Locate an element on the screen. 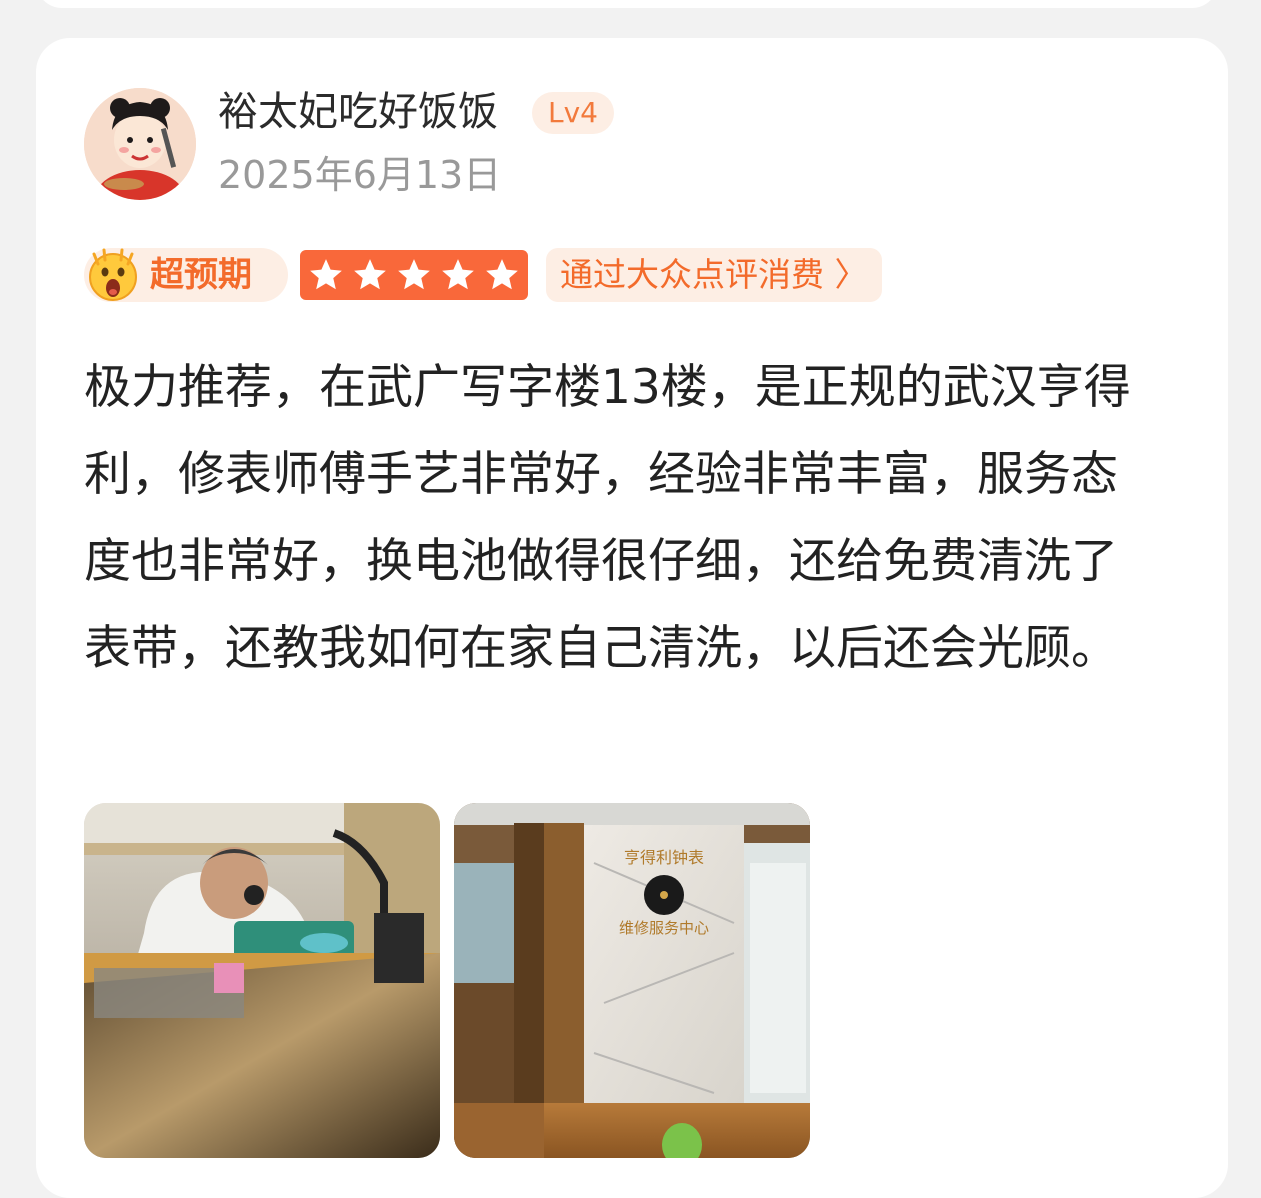 This screenshot has width=1261, height=1198. star-rating is located at coordinates (414, 275).